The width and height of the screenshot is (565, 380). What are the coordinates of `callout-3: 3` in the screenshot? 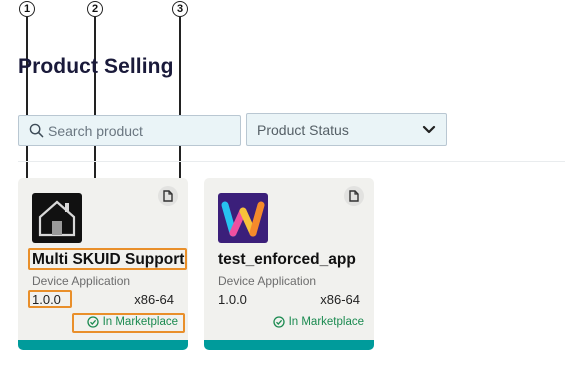 It's located at (180, 9).